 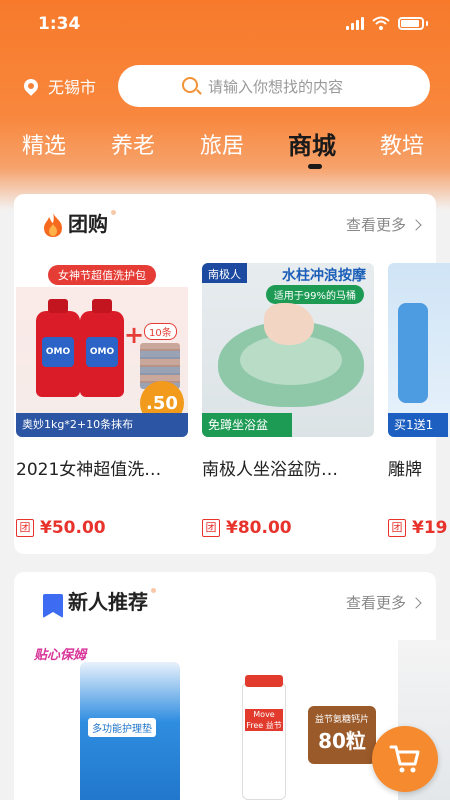 I want to click on group-buy-more-link: 查看更多, so click(x=383, y=224).